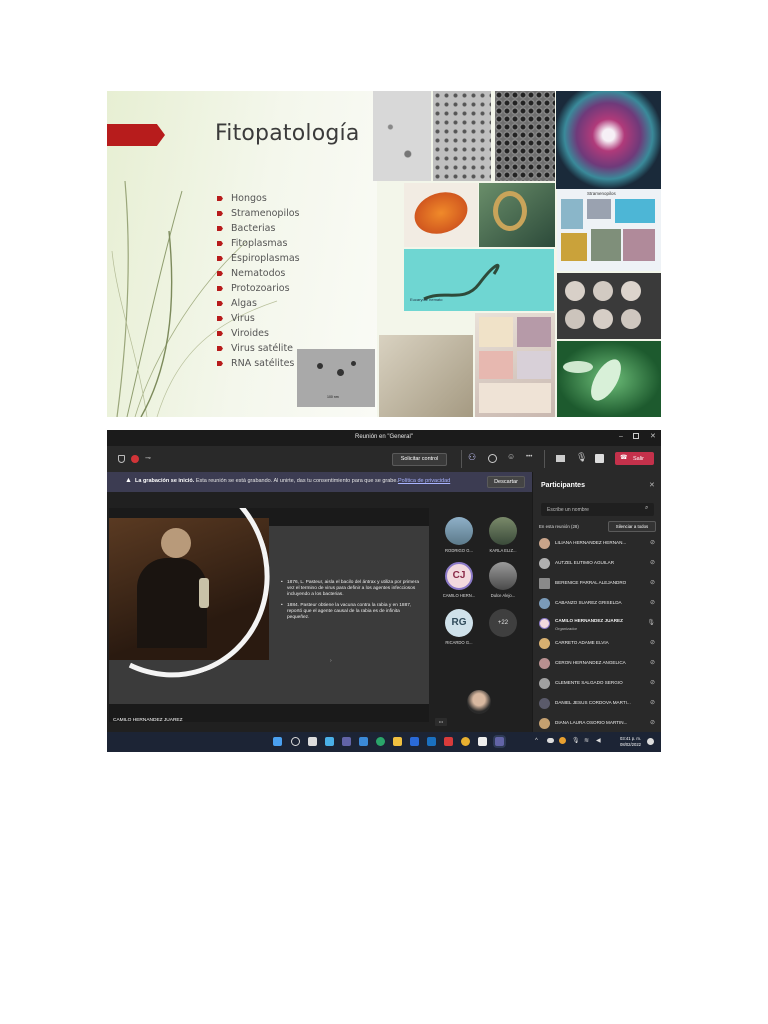 Image resolution: width=768 pixels, height=1024 pixels. I want to click on bullet-item: Espiroplasmas, so click(258, 258).